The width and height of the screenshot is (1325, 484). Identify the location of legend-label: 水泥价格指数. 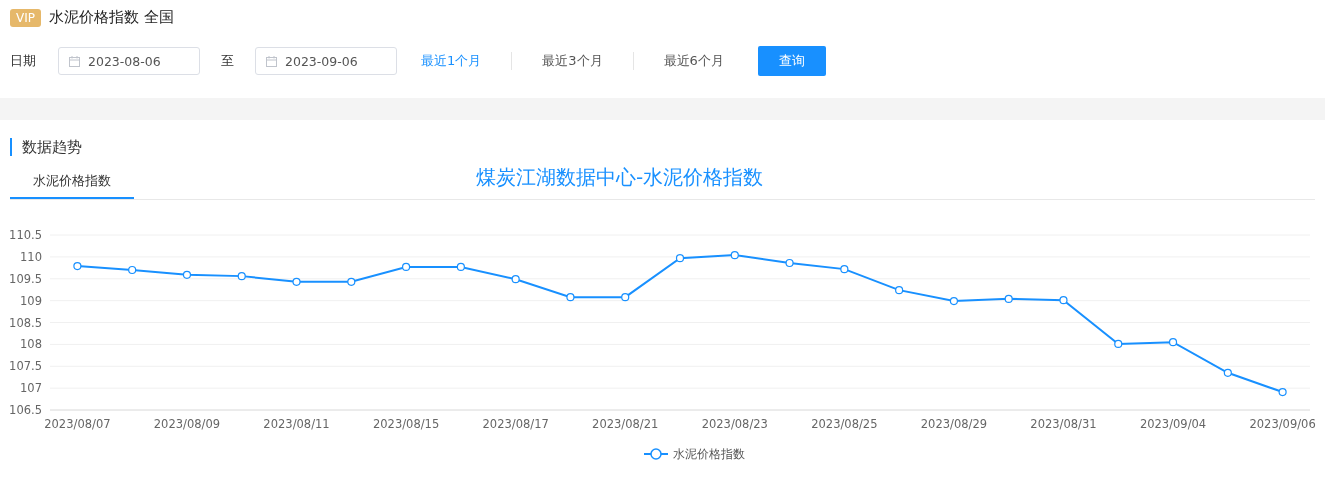
(709, 454).